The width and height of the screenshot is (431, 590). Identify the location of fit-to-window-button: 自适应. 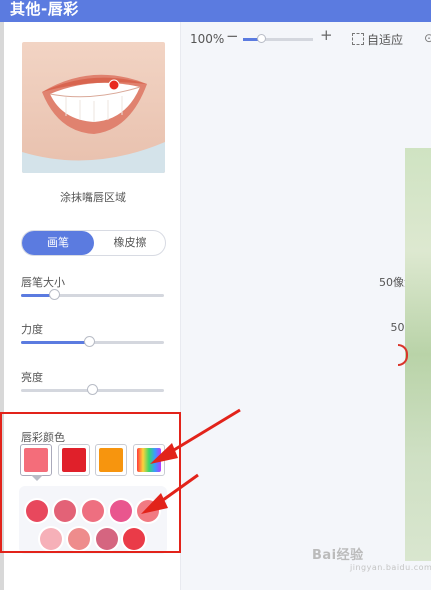
(377, 39).